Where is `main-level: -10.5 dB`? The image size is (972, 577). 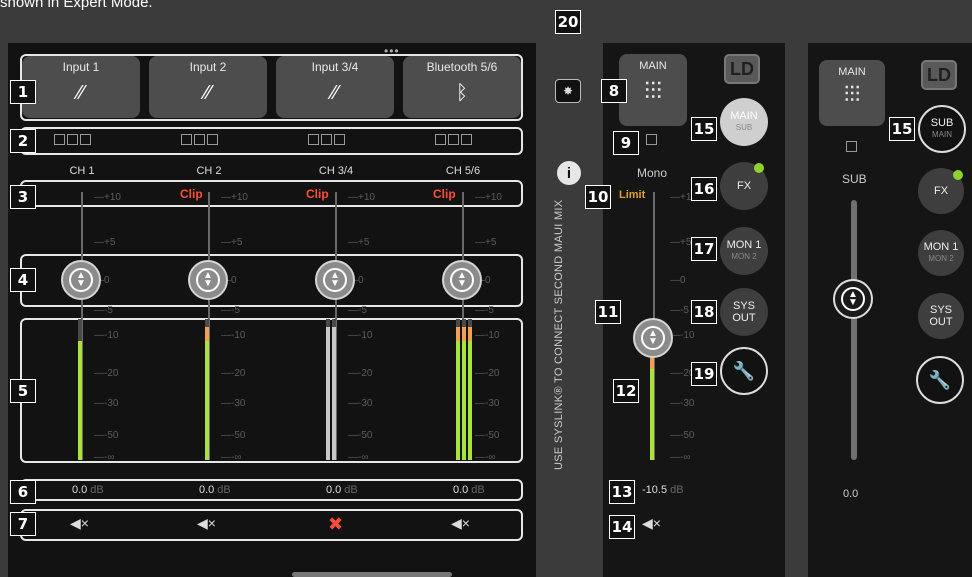 main-level: -10.5 dB is located at coordinates (663, 490).